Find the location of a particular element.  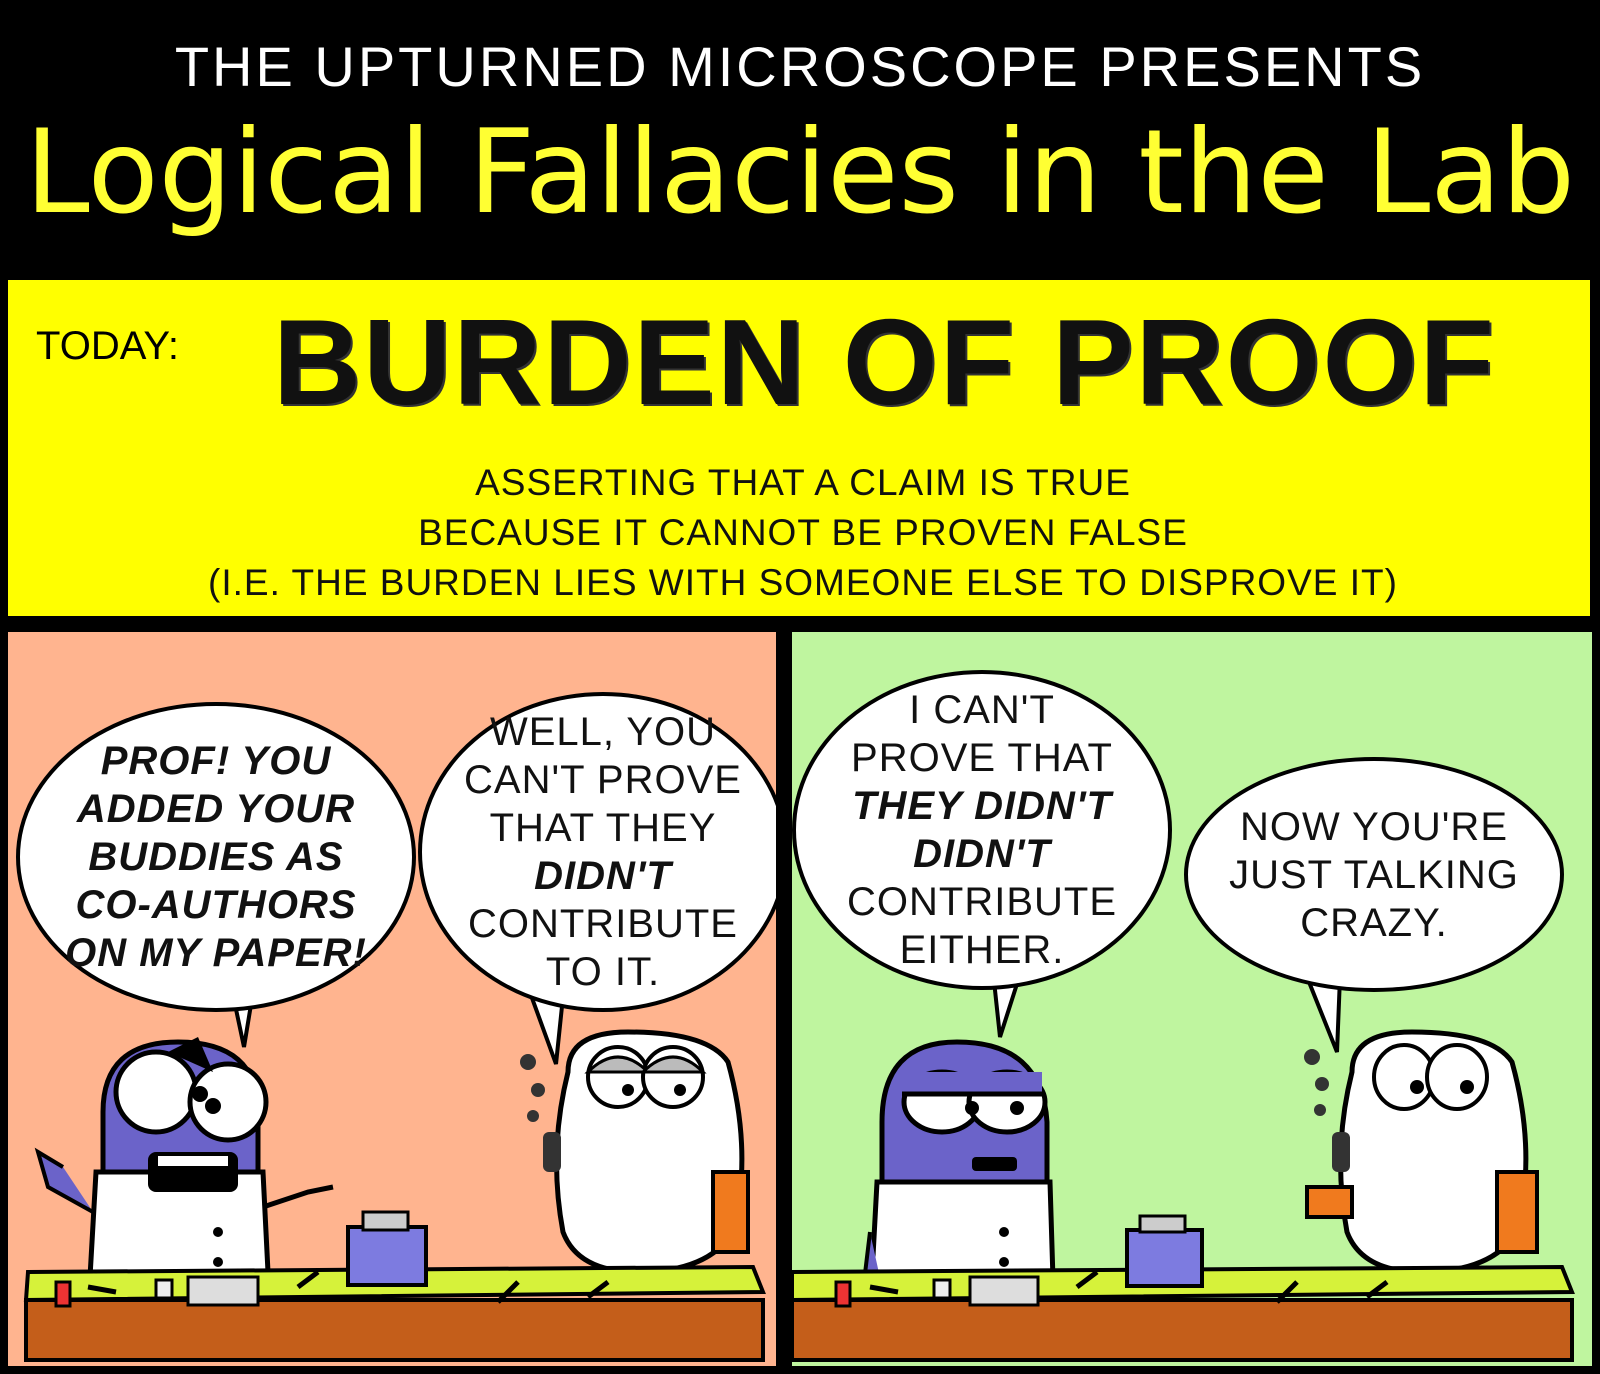

speech-line: NOW YOU'RE is located at coordinates (1373, 826).